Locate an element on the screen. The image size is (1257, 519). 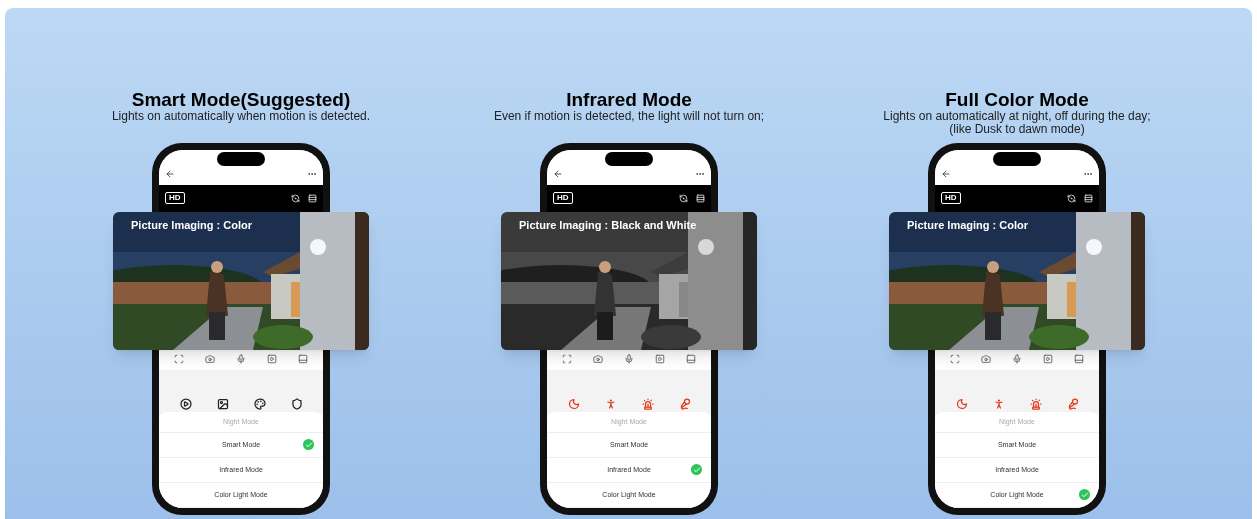
mode-title: Smart Mode(Suggested) is located at coordinates (241, 100).